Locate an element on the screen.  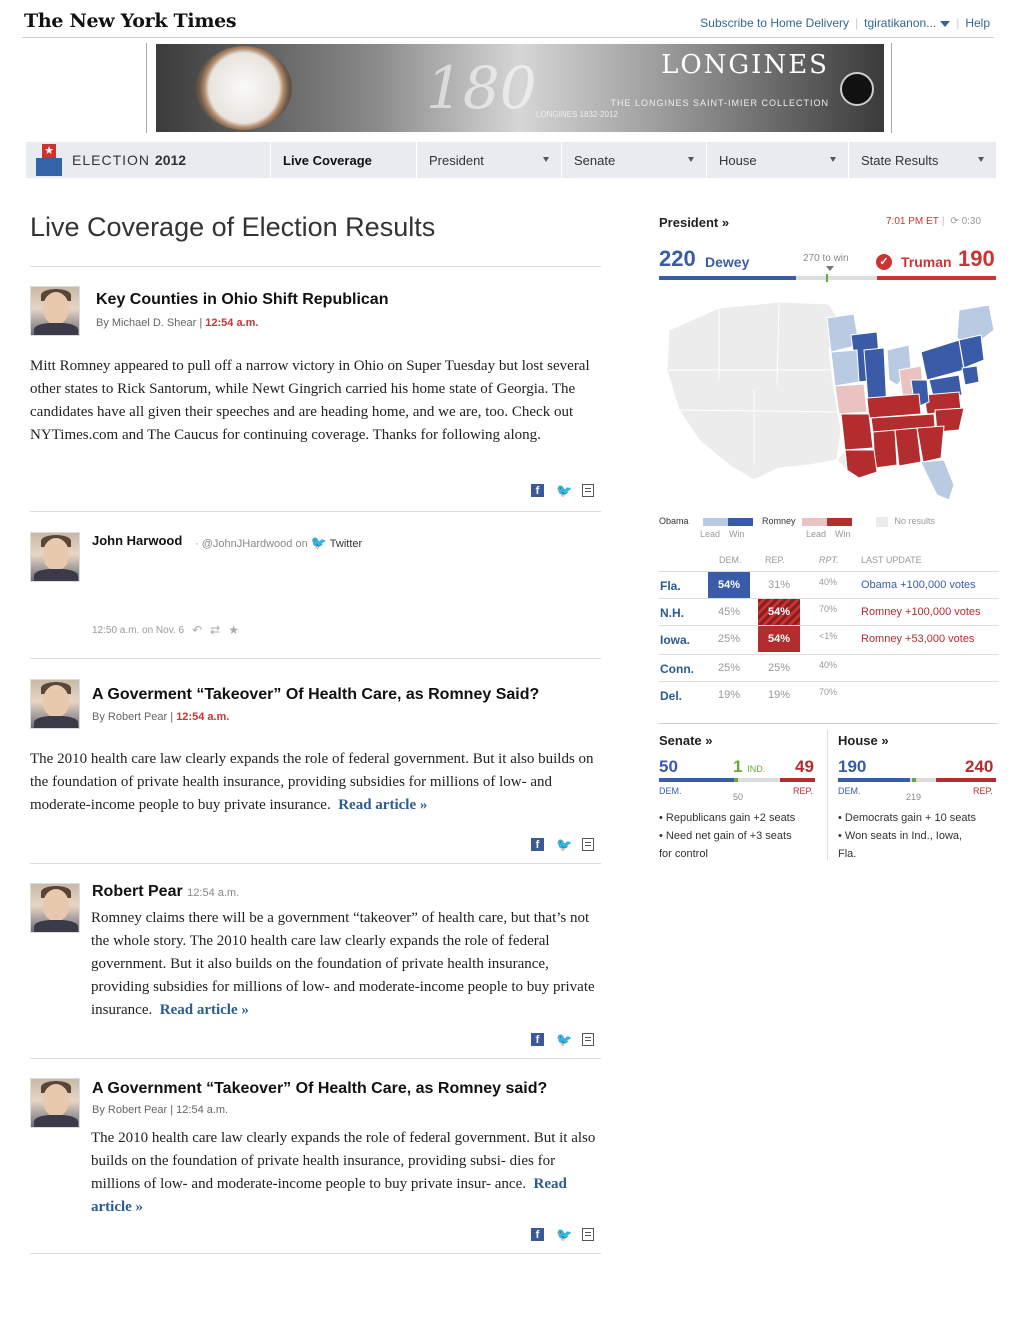
refresh-timer: 0:30 is located at coordinates (971, 221).